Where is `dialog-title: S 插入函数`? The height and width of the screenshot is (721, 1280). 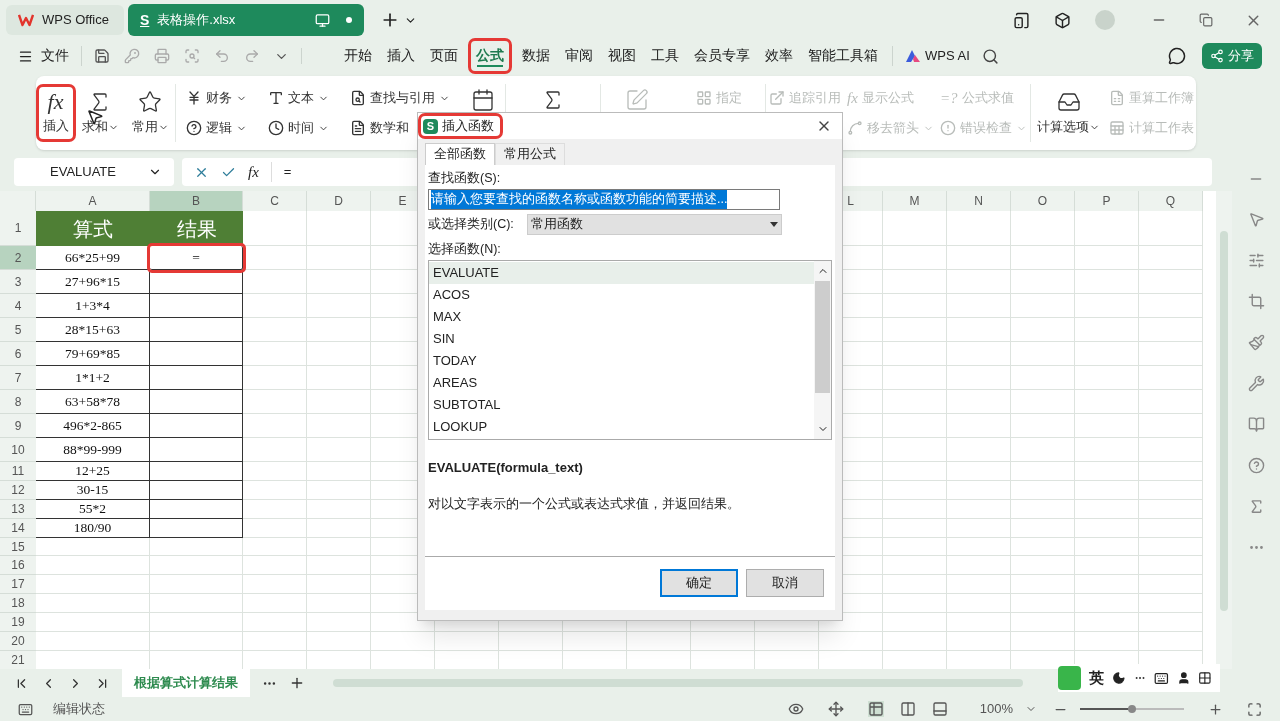
dialog-title: S 插入函数 is located at coordinates (460, 126).